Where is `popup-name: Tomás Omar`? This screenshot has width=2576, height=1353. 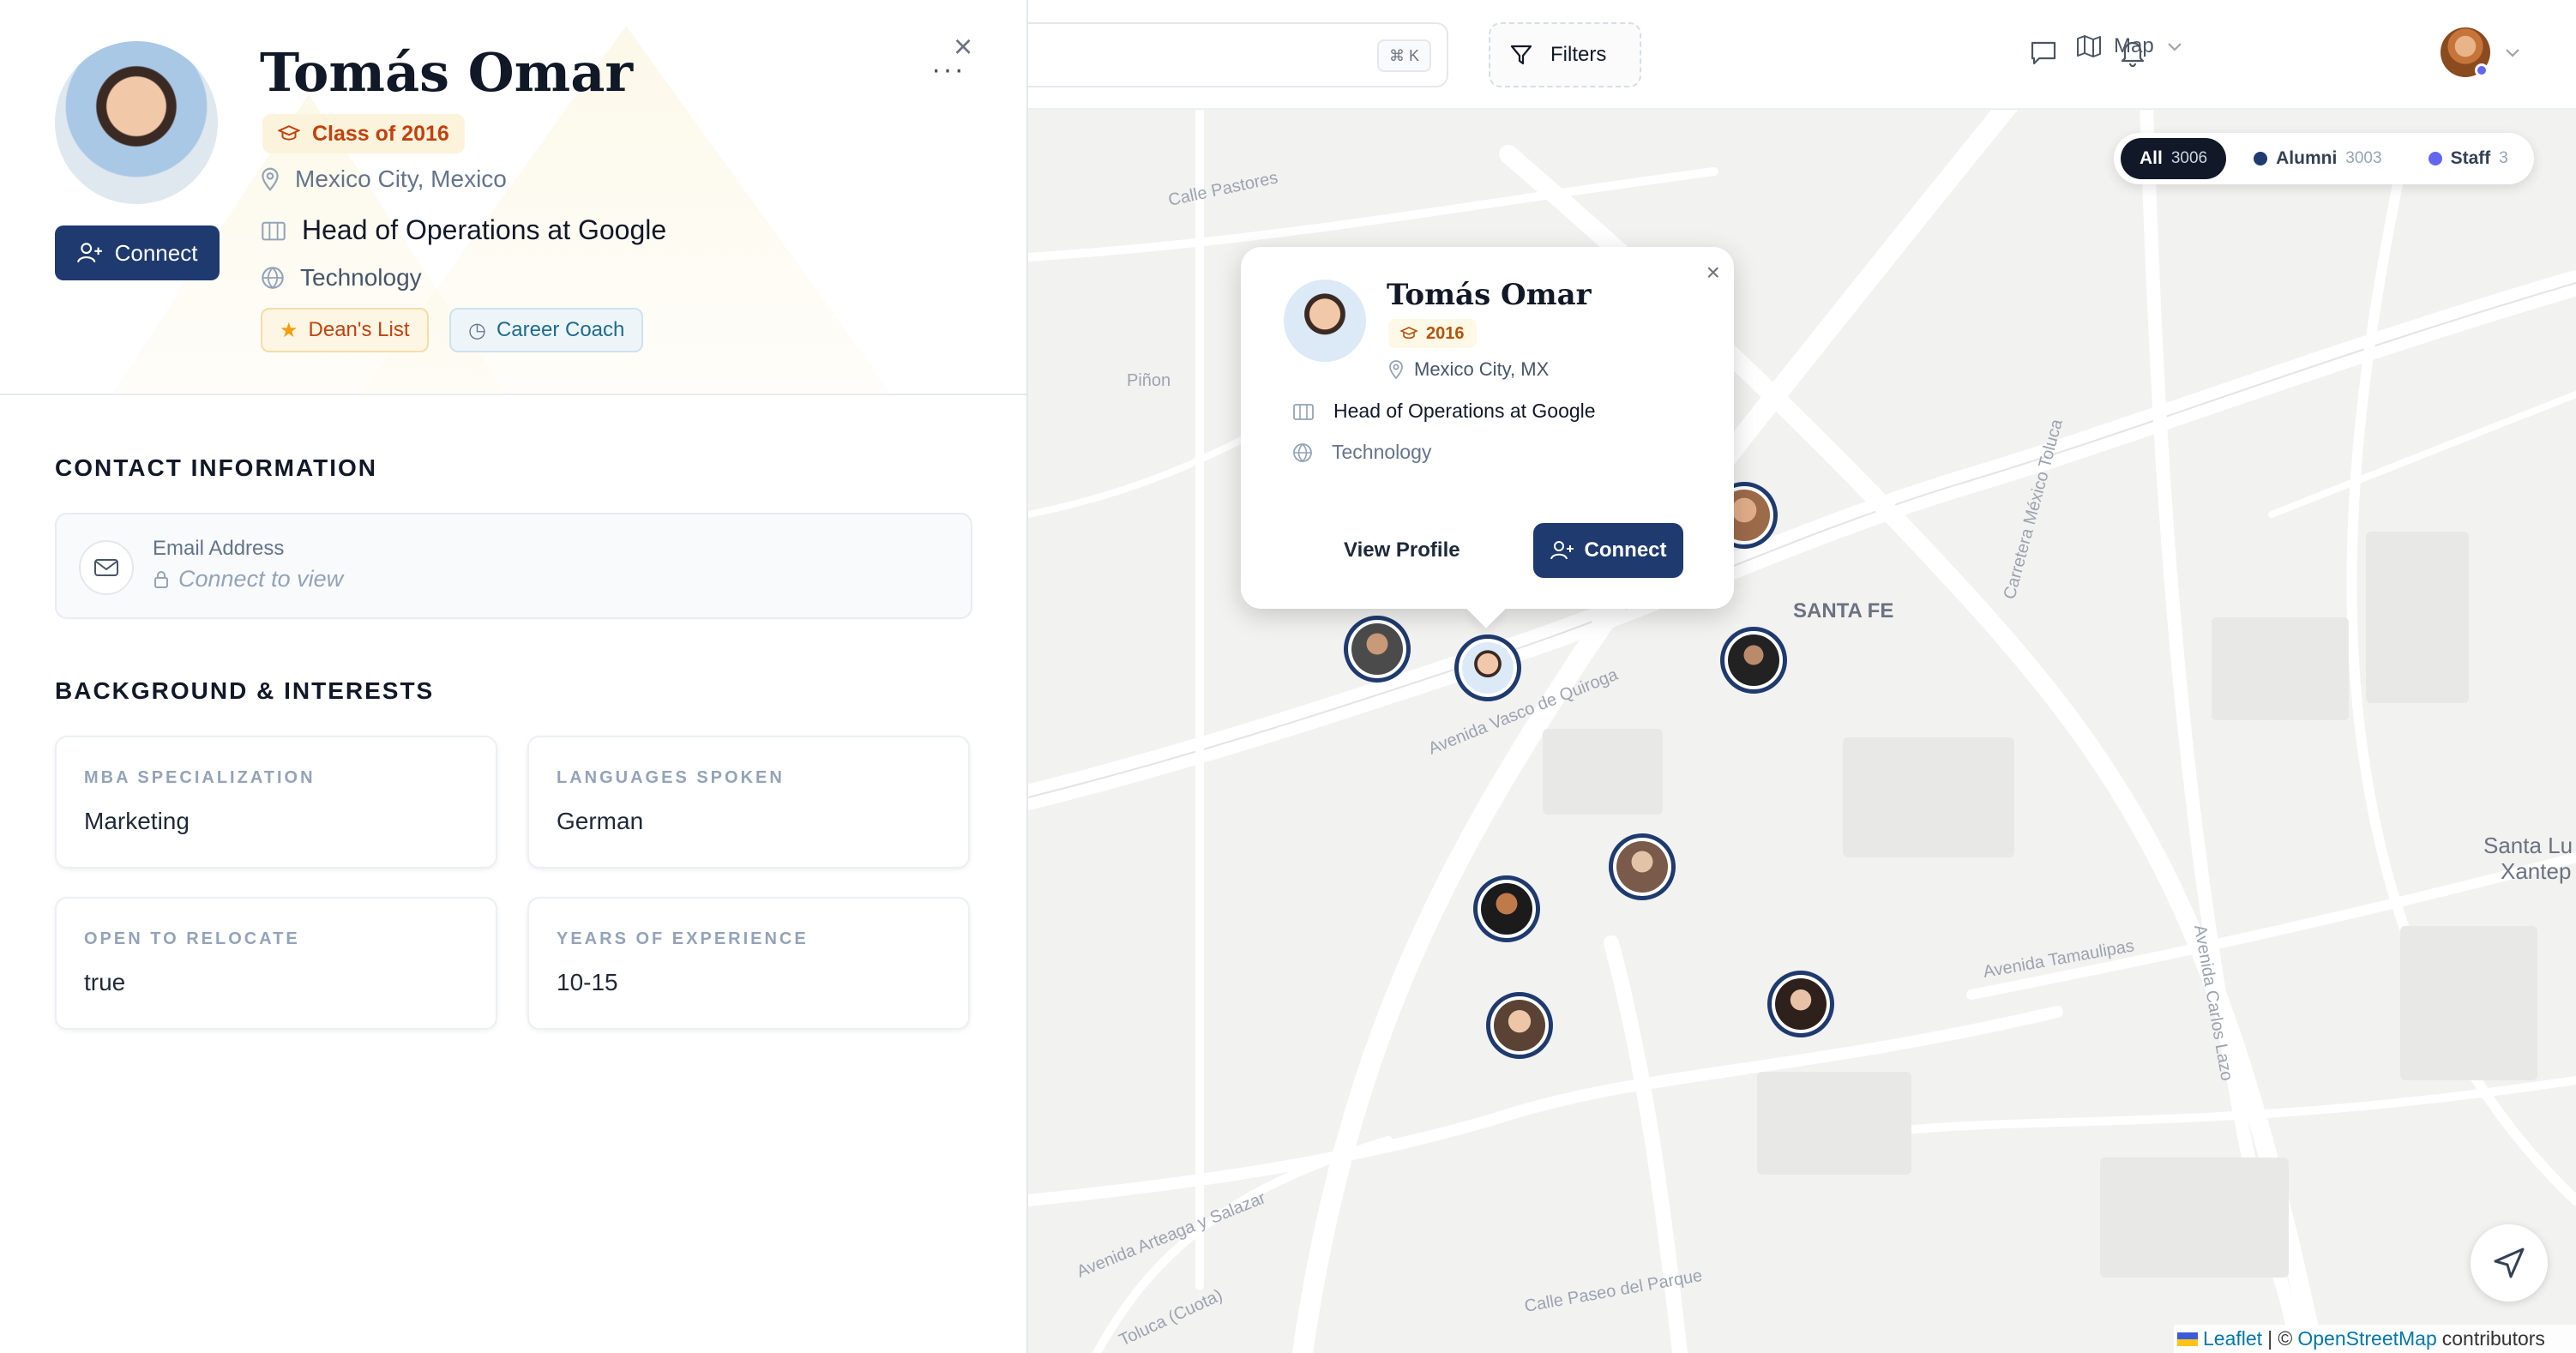
popup-name: Tomás Omar is located at coordinates (1489, 295).